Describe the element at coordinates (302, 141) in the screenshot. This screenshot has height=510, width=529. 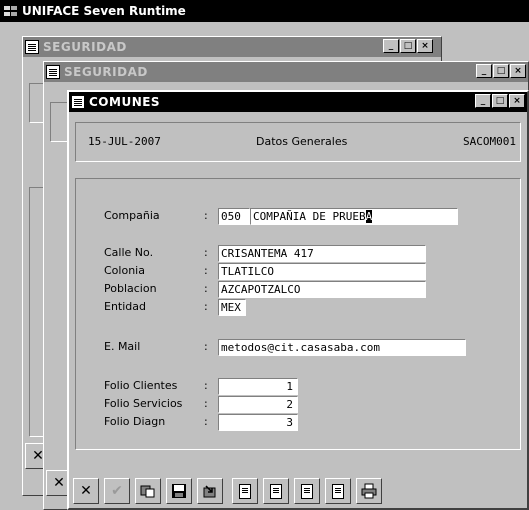
I see `header-section-title: Datos Generales` at that location.